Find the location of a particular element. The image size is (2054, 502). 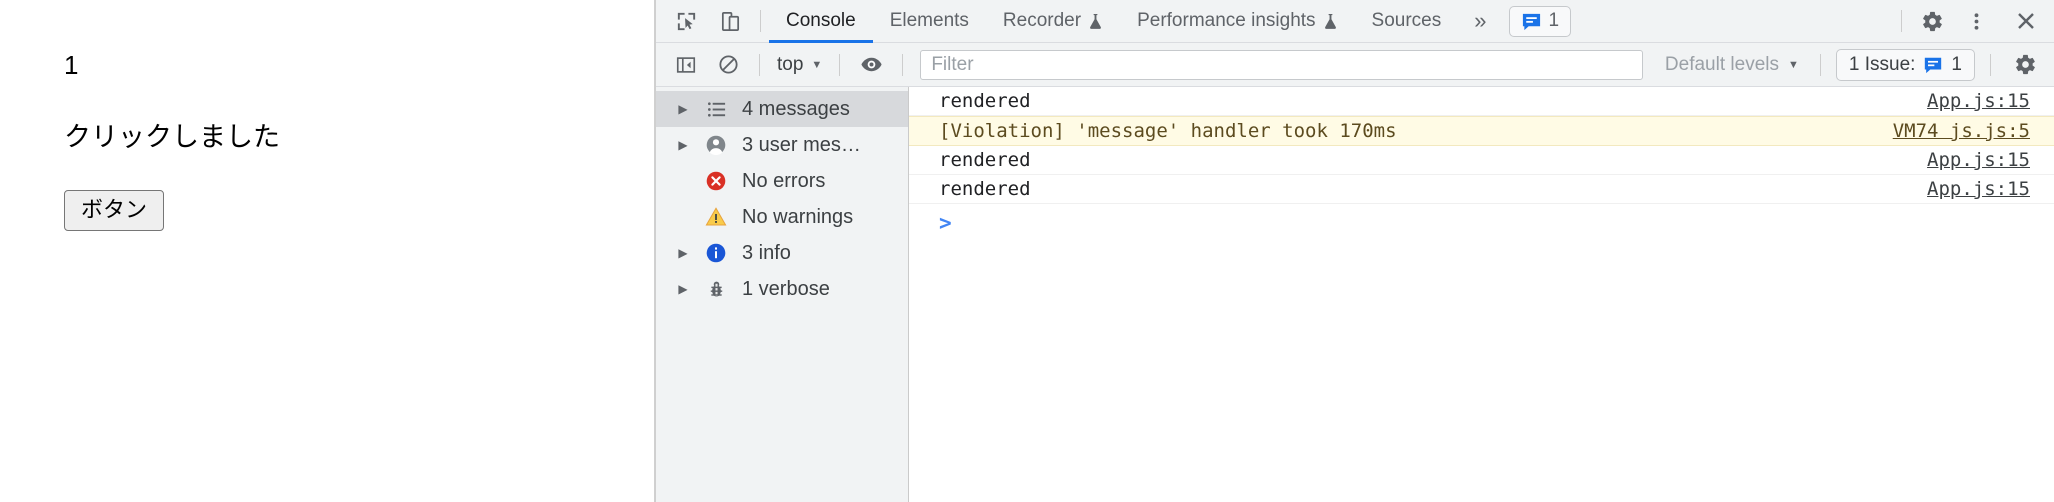

device-toolbar-button is located at coordinates (730, 21).